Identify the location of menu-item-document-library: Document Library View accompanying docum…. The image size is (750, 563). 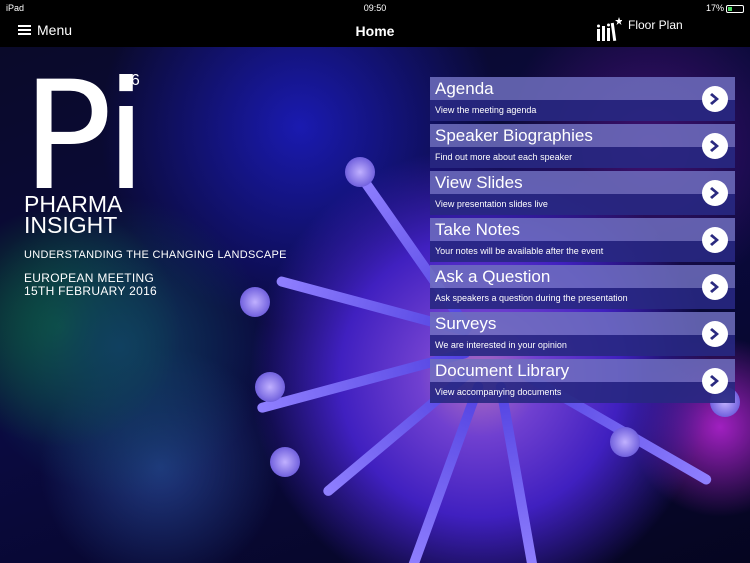
(582, 381).